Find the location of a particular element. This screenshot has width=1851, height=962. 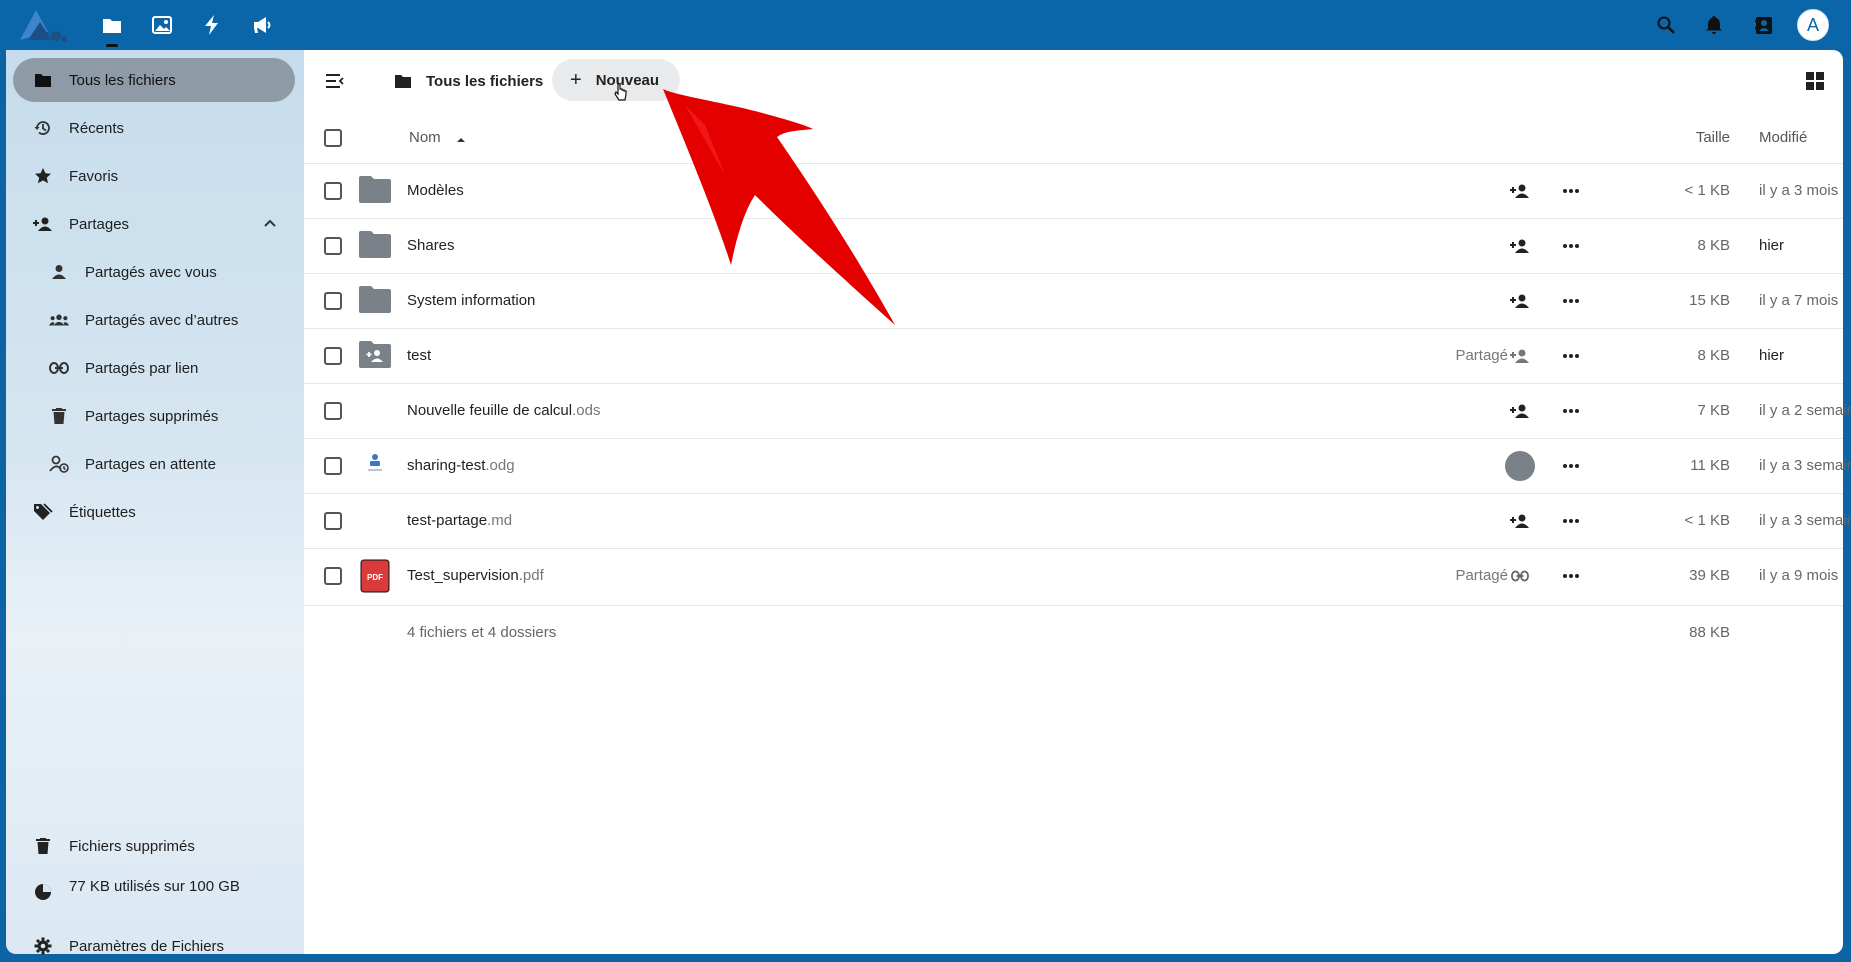

tags-icon is located at coordinates (43, 512).